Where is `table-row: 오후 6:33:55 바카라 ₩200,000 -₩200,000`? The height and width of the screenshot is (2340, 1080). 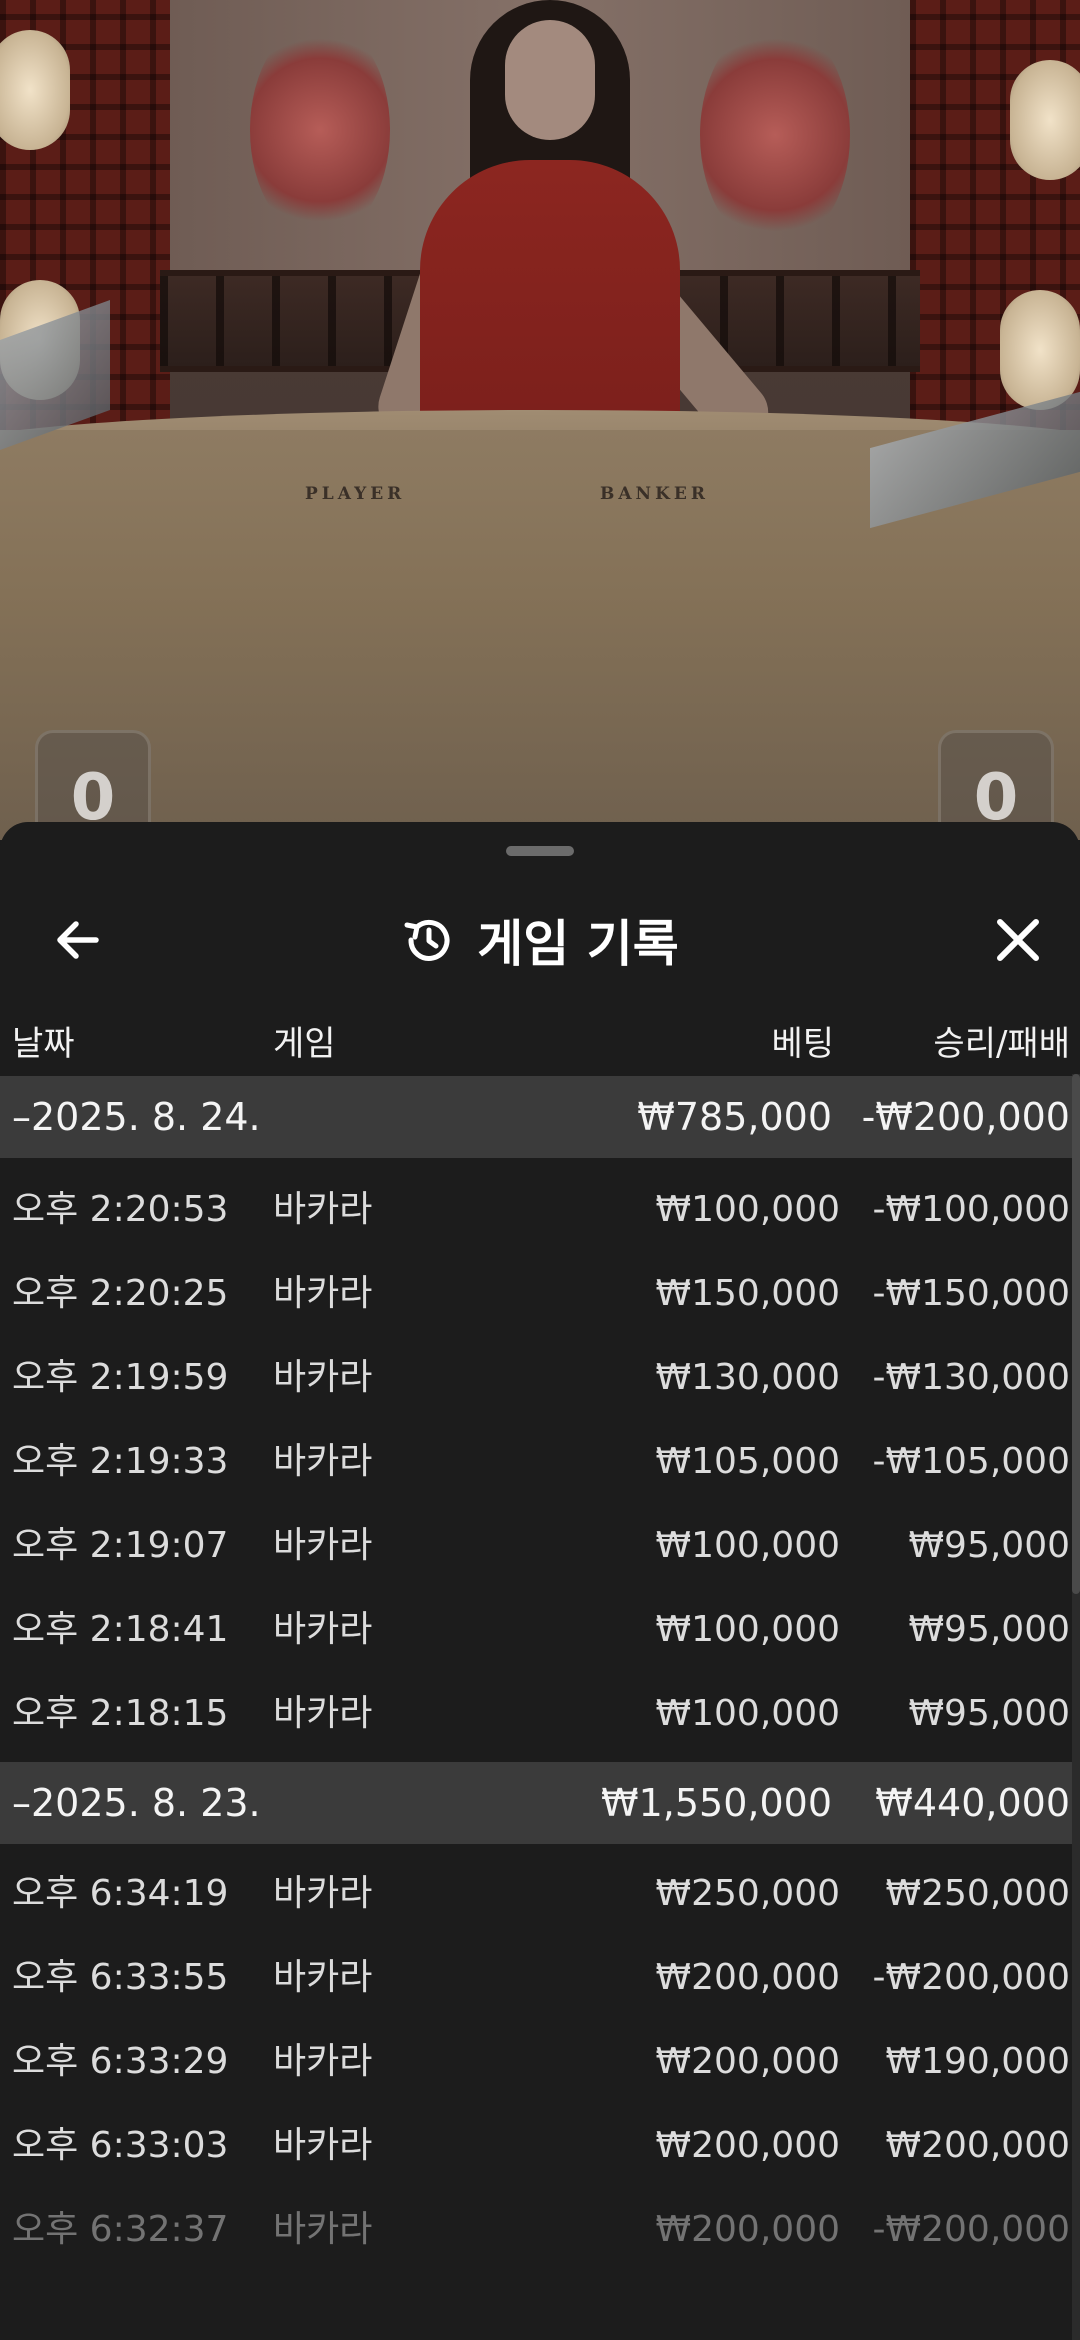 table-row: 오후 6:33:55 바카라 ₩200,000 -₩200,000 is located at coordinates (540, 1978).